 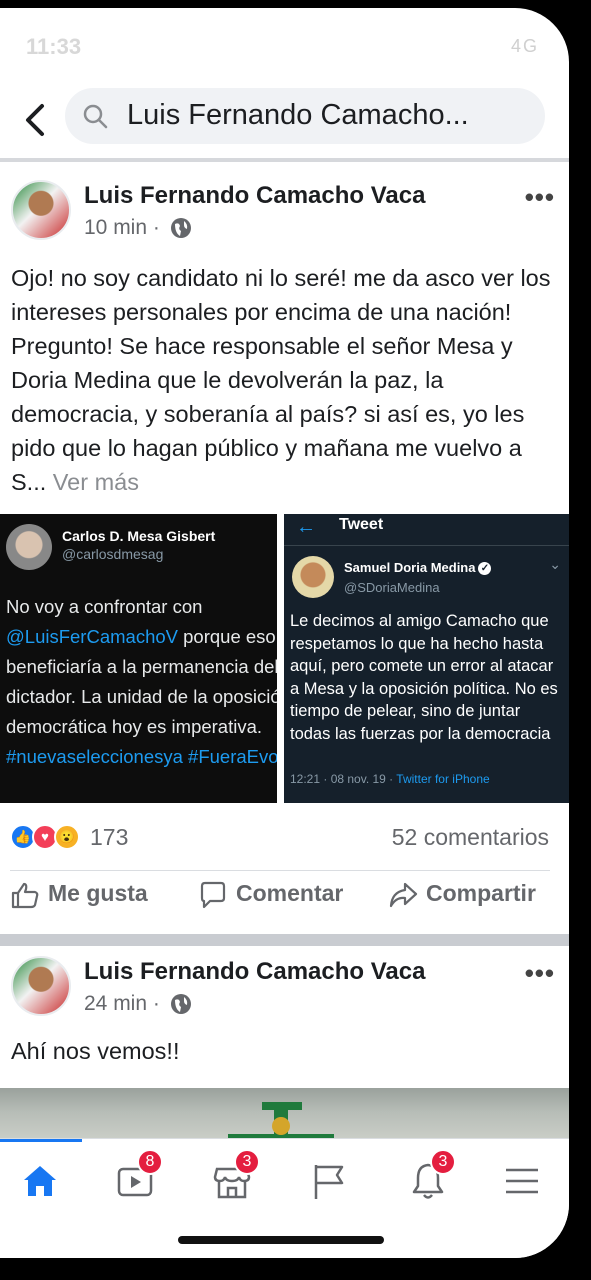 I want to click on back-arrow-icon: ←, so click(x=306, y=527).